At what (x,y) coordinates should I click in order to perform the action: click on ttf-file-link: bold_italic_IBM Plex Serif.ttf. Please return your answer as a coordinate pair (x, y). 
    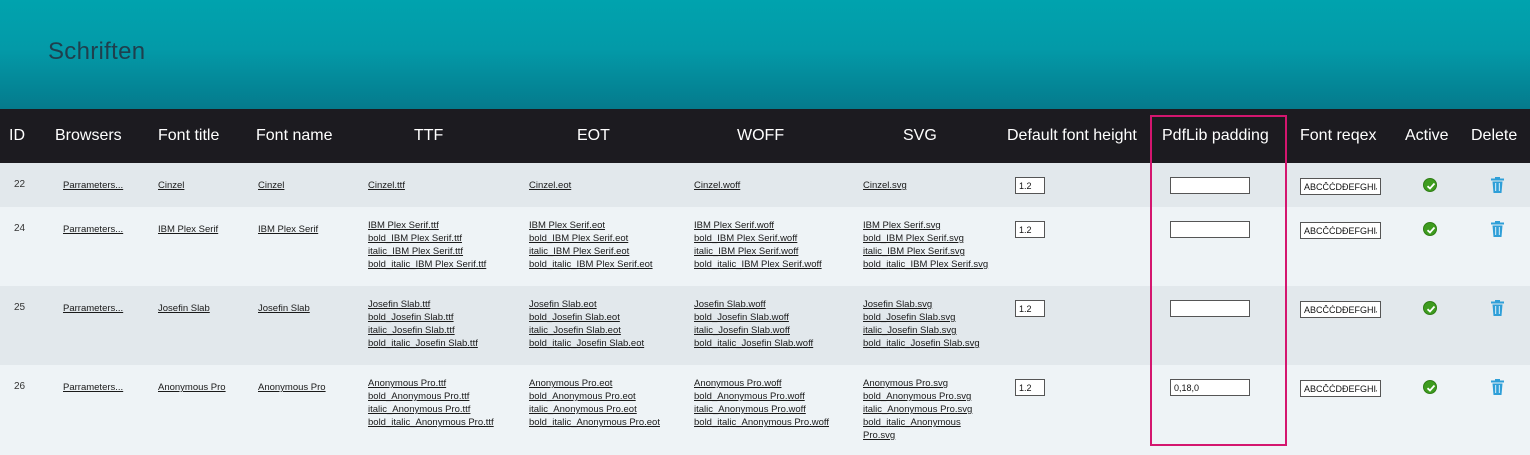
    Looking at the image, I should click on (427, 264).